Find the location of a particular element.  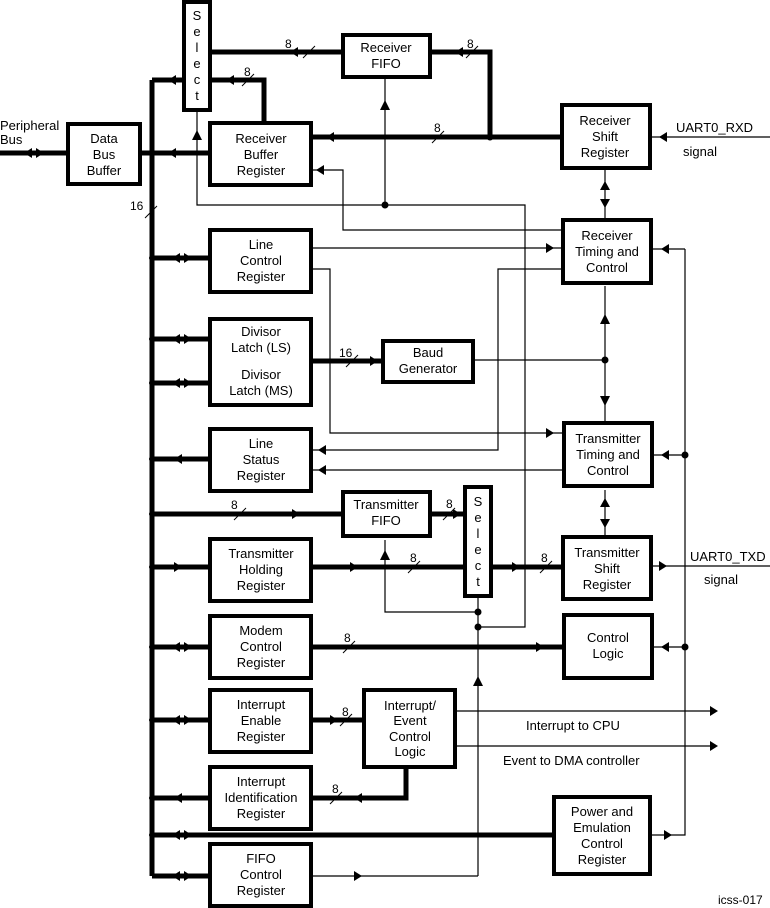

svg-text: Power and is located at coordinates (602, 811).